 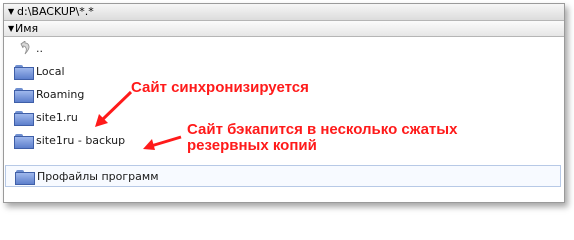 What do you see at coordinates (220, 87) in the screenshot?
I see `annotation-sync: Сайт синхронизируется` at bounding box center [220, 87].